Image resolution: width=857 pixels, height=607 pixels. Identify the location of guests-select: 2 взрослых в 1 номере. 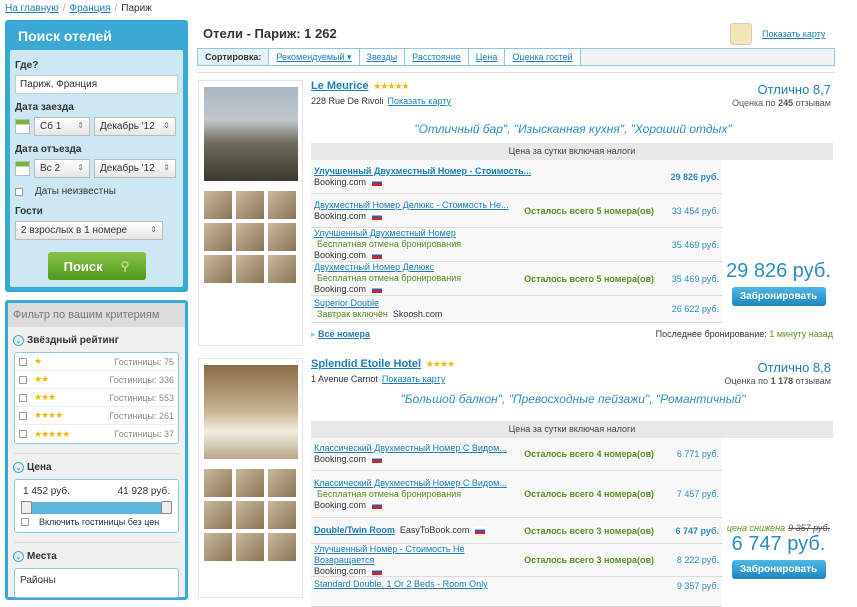
(89, 230).